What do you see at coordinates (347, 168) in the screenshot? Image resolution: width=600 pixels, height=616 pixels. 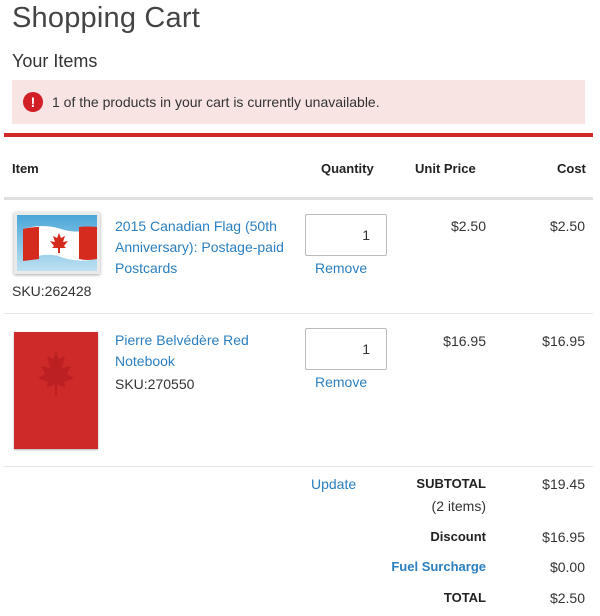 I see `column-header-quantity: Quantity` at bounding box center [347, 168].